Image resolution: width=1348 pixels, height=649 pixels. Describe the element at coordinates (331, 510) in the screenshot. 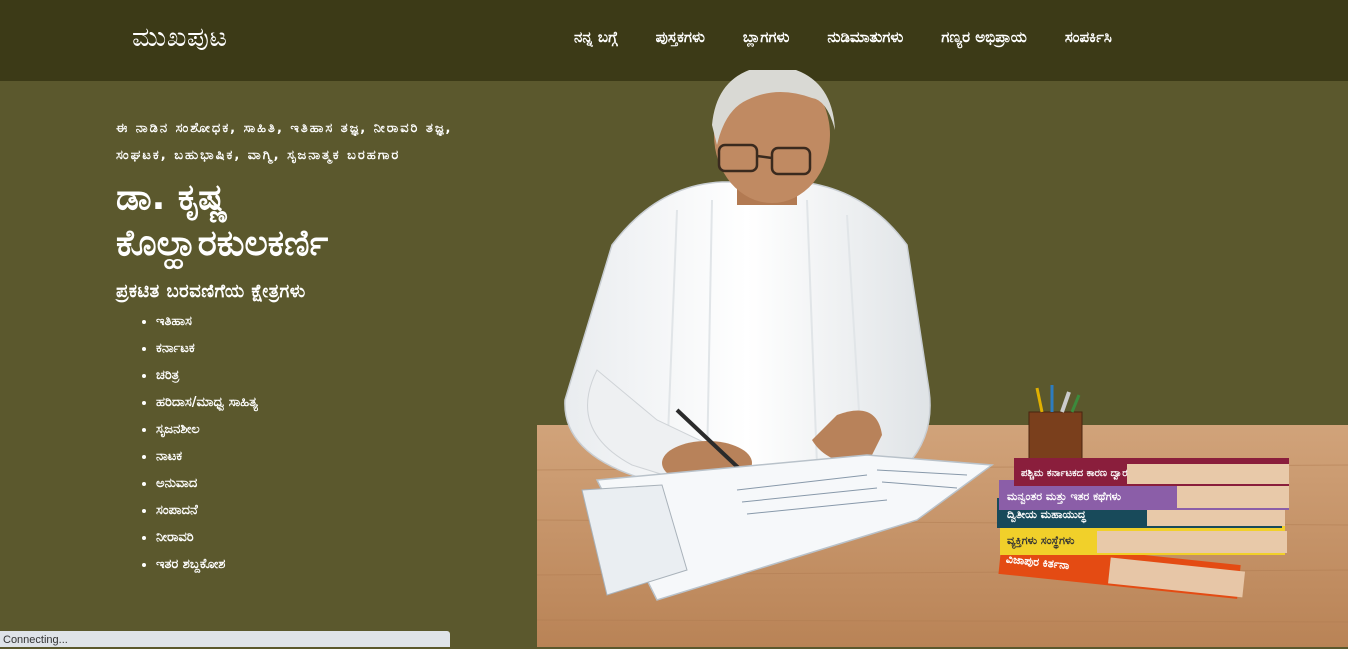

I see `list-item: ಸಂಪಾದನೆ` at that location.